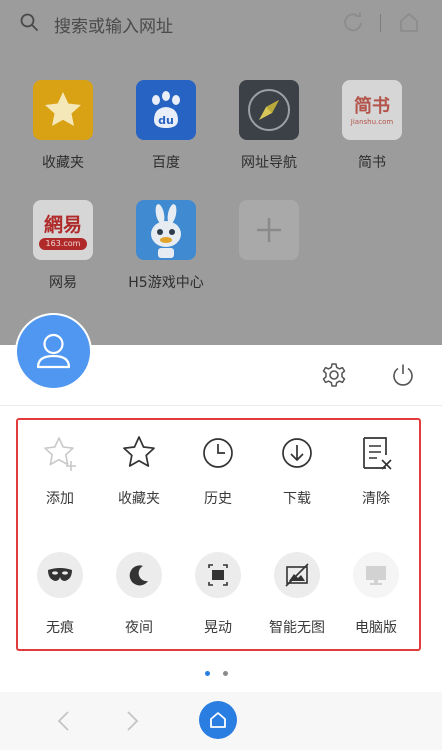 Image resolution: width=442 pixels, height=750 pixels. I want to click on user-icon, so click(53, 351).